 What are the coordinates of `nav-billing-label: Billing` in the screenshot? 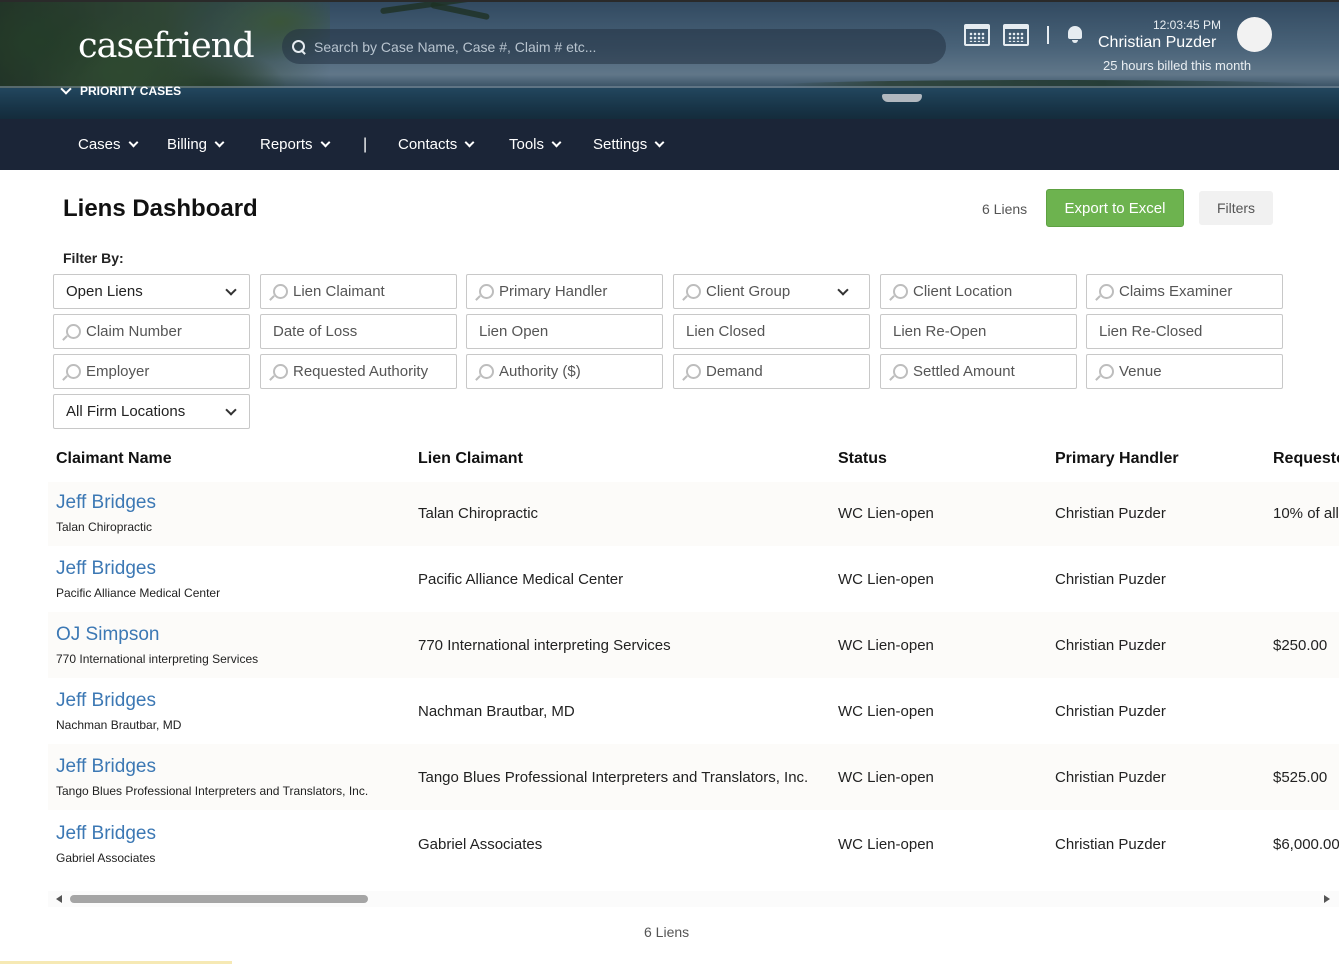 It's located at (187, 144).